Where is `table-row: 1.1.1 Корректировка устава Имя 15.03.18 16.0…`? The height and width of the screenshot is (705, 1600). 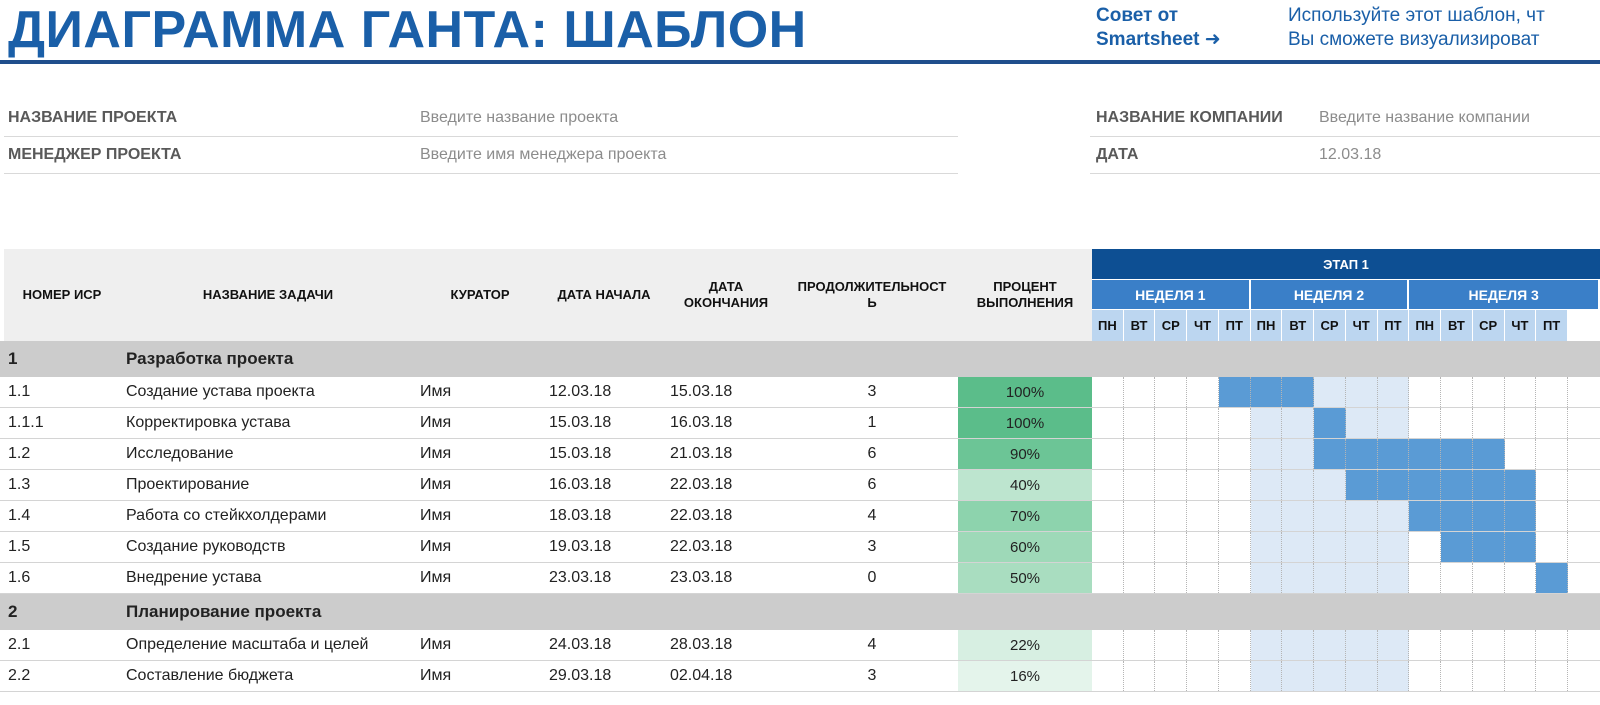
table-row: 1.1.1 Корректировка устава Имя 15.03.18 16.0… is located at coordinates (800, 423).